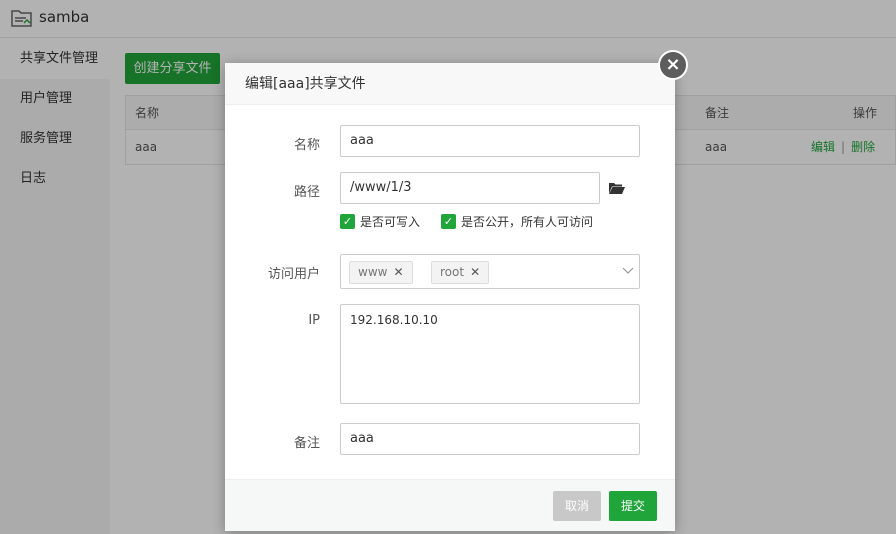  Describe the element at coordinates (617, 188) in the screenshot. I see `folder-open-icon` at that location.